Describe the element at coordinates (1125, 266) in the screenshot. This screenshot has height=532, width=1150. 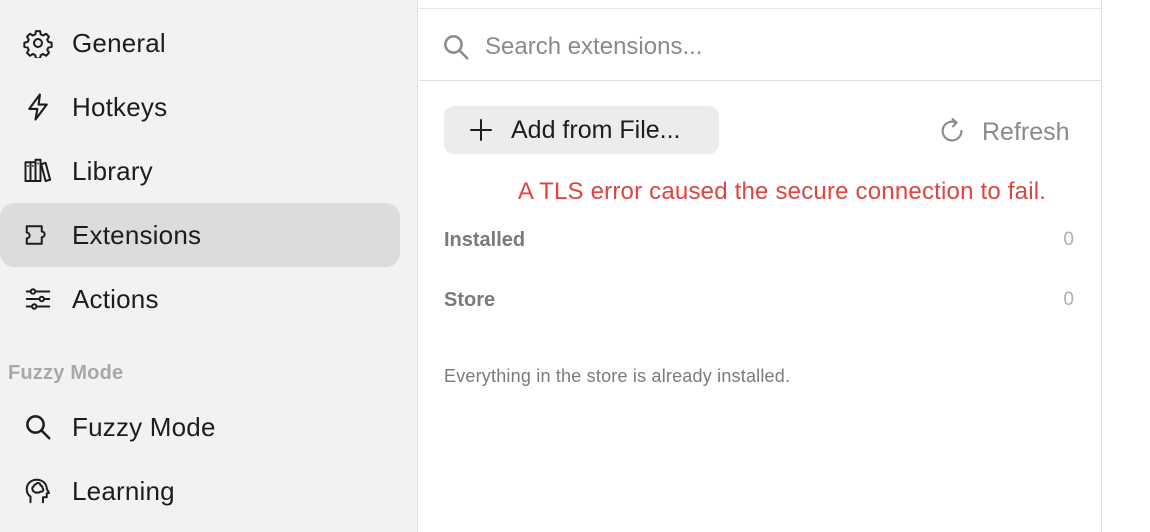
I see `detail-pane` at that location.